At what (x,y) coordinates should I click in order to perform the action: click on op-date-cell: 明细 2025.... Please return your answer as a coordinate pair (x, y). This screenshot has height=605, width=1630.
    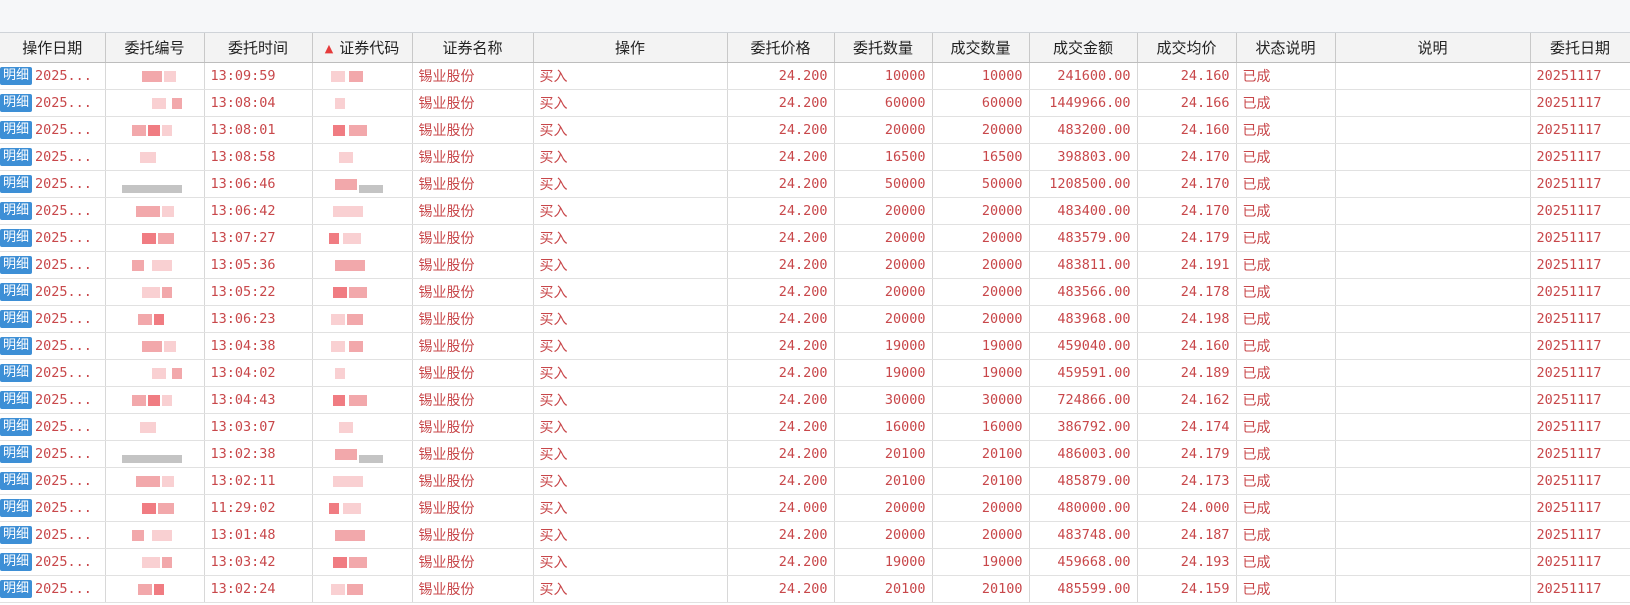
    Looking at the image, I should click on (53, 130).